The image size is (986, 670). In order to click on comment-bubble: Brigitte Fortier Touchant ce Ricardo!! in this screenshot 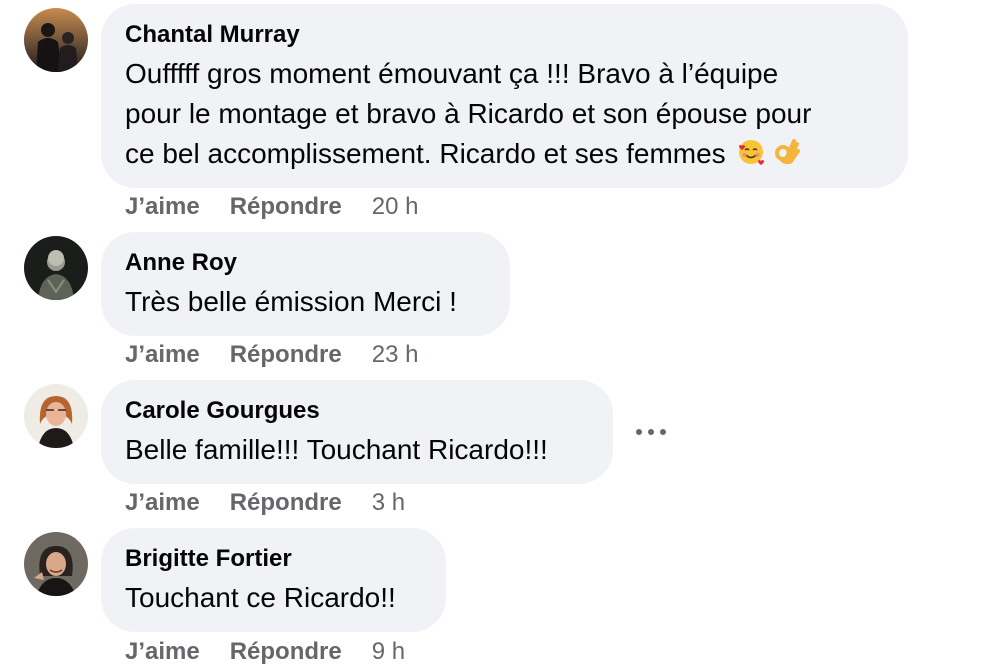, I will do `click(273, 580)`.